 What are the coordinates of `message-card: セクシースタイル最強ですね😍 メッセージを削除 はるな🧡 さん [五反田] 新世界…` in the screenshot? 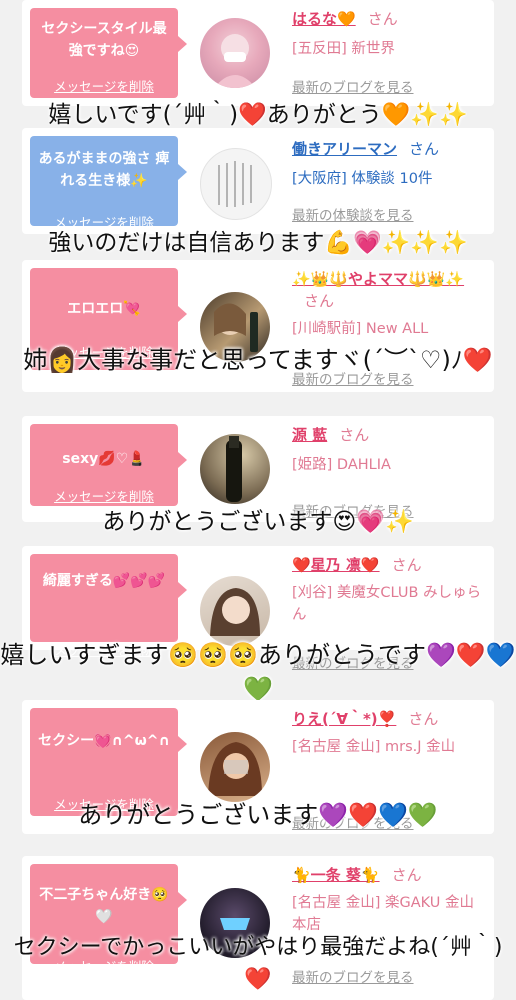 It's located at (258, 53).